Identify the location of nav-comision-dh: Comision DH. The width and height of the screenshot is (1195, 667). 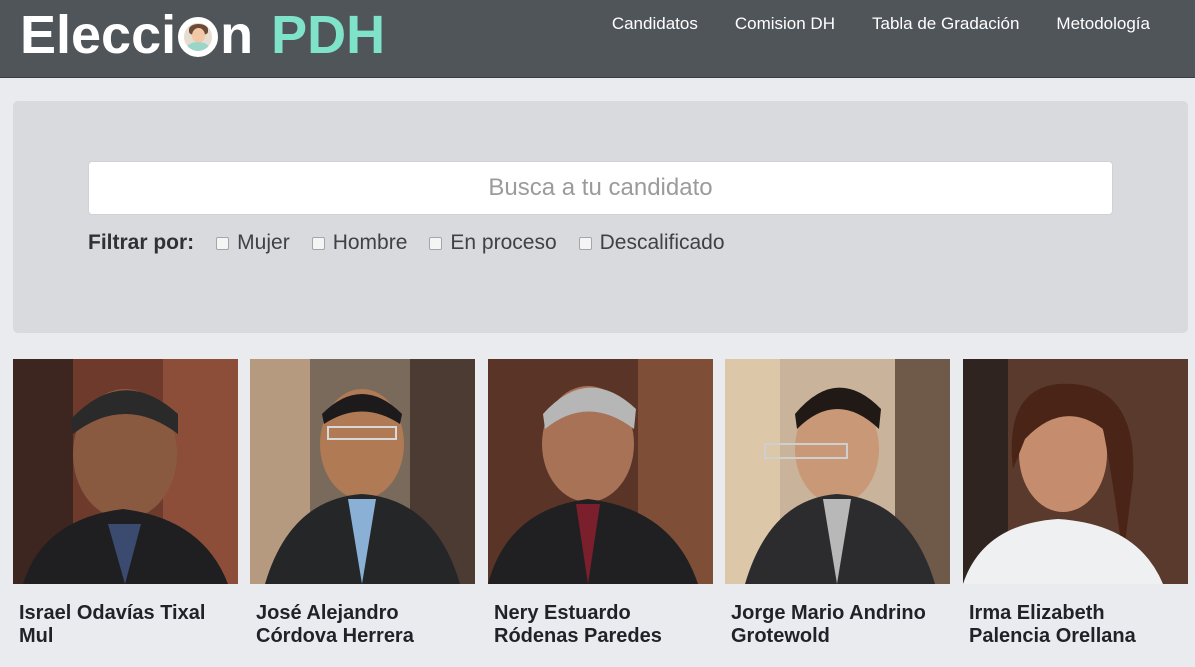
(785, 24).